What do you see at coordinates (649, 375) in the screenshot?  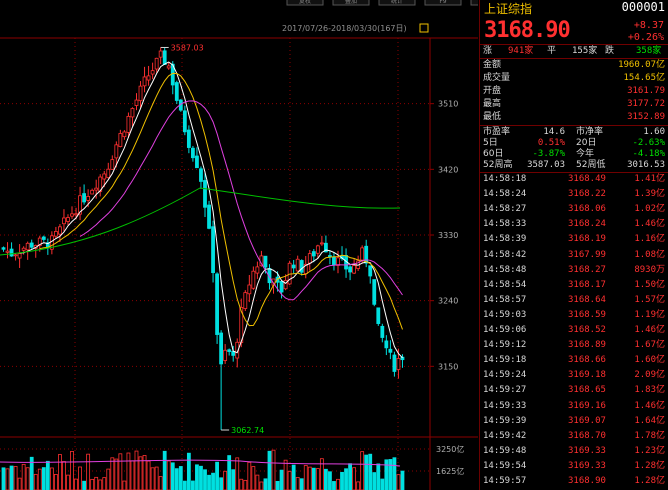 I see `tick-volume: 2.09亿` at bounding box center [649, 375].